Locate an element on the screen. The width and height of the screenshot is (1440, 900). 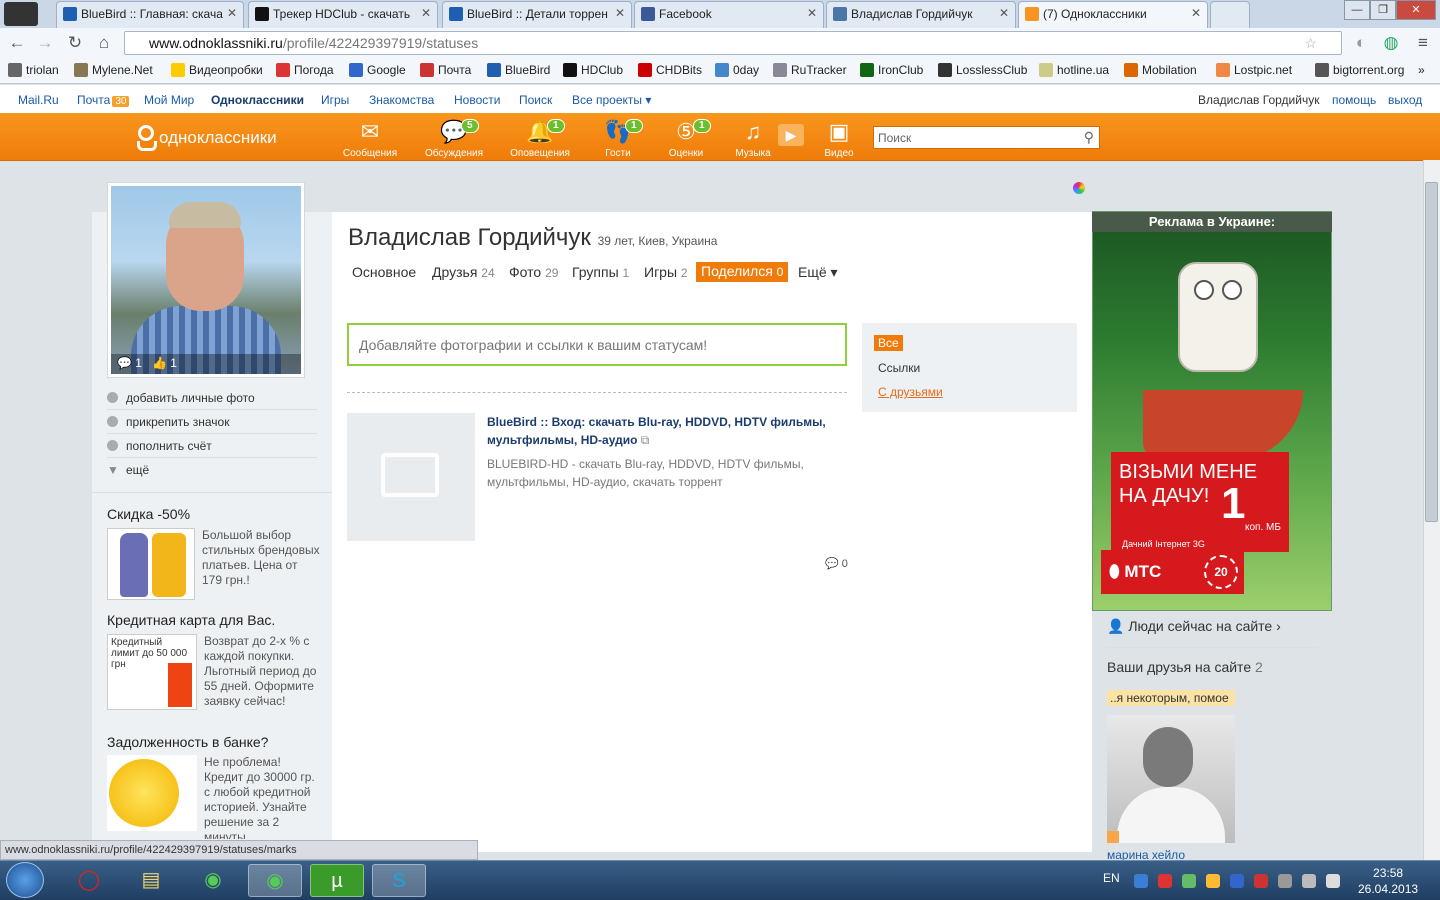
bookmark-pogoda: Погода is located at coordinates (305, 70).